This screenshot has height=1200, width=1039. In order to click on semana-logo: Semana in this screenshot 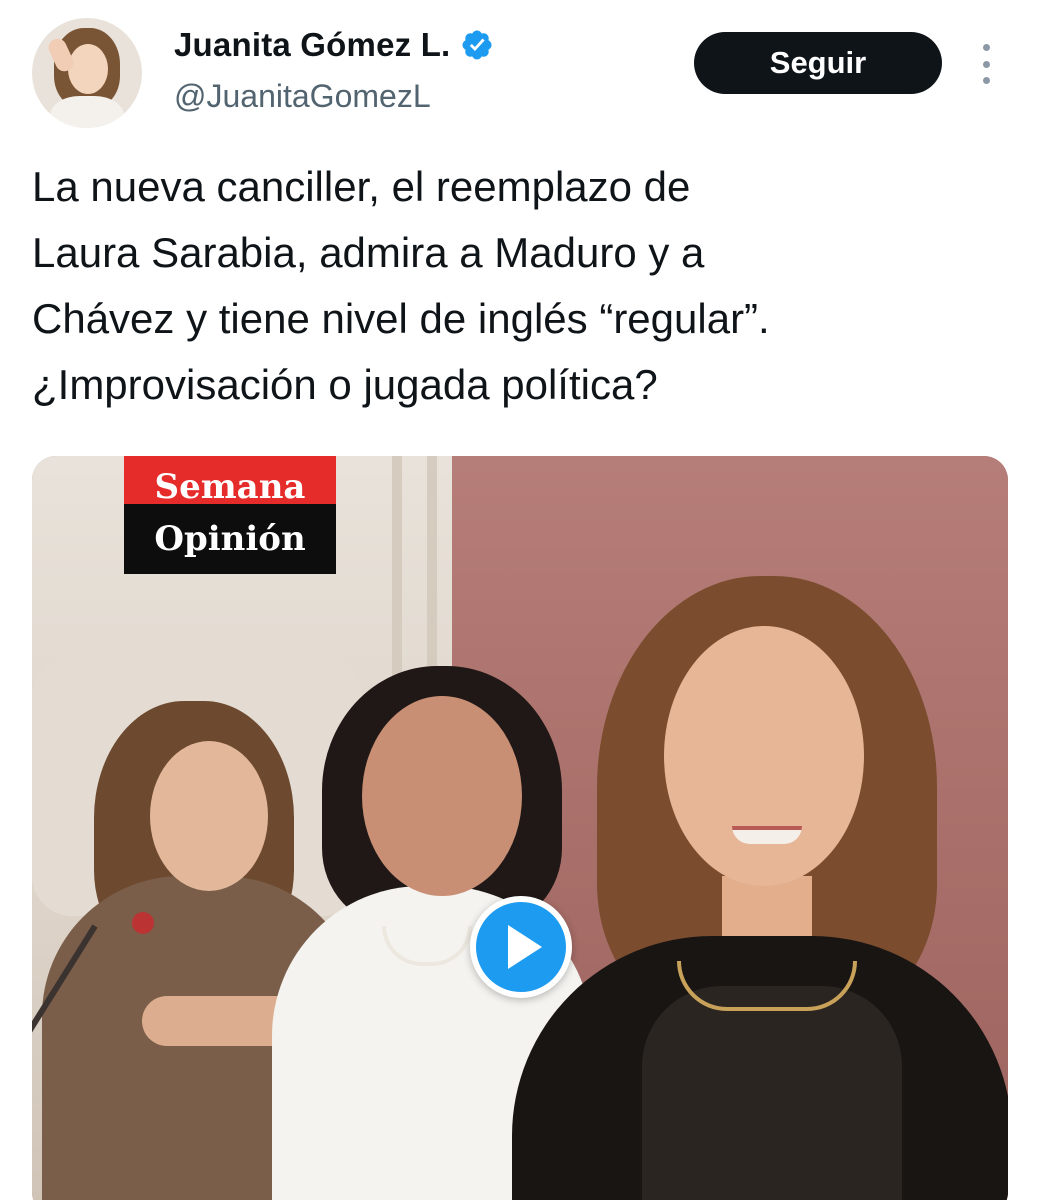, I will do `click(230, 480)`.